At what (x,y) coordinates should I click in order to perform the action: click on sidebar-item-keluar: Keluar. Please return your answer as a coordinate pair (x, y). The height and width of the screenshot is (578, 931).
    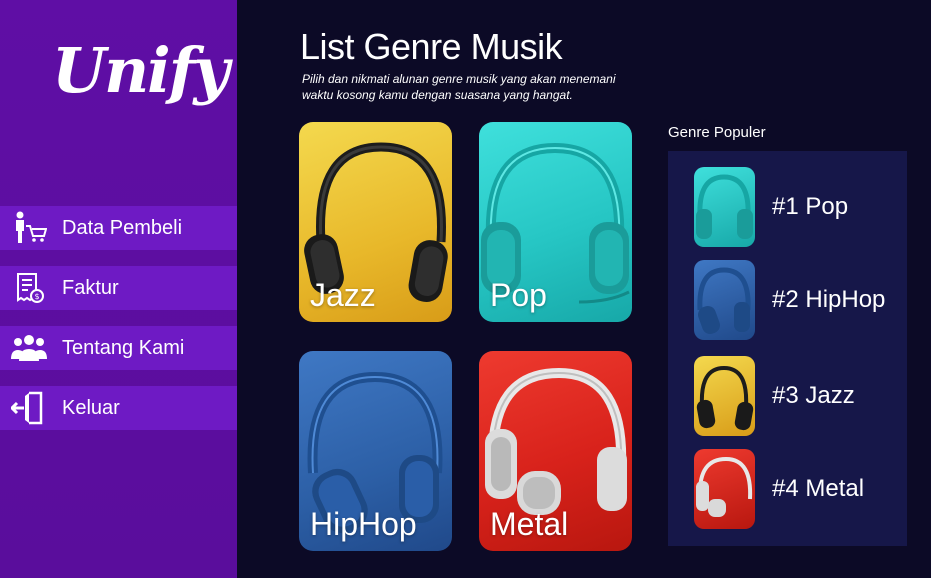
    Looking at the image, I should click on (118, 408).